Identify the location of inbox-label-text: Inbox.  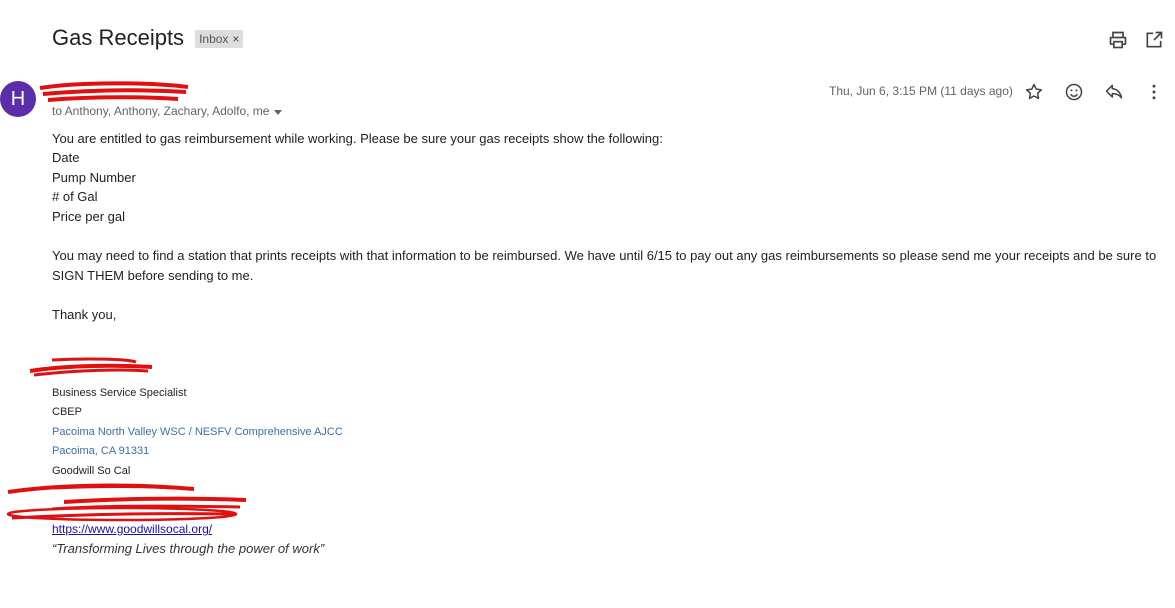
(214, 39).